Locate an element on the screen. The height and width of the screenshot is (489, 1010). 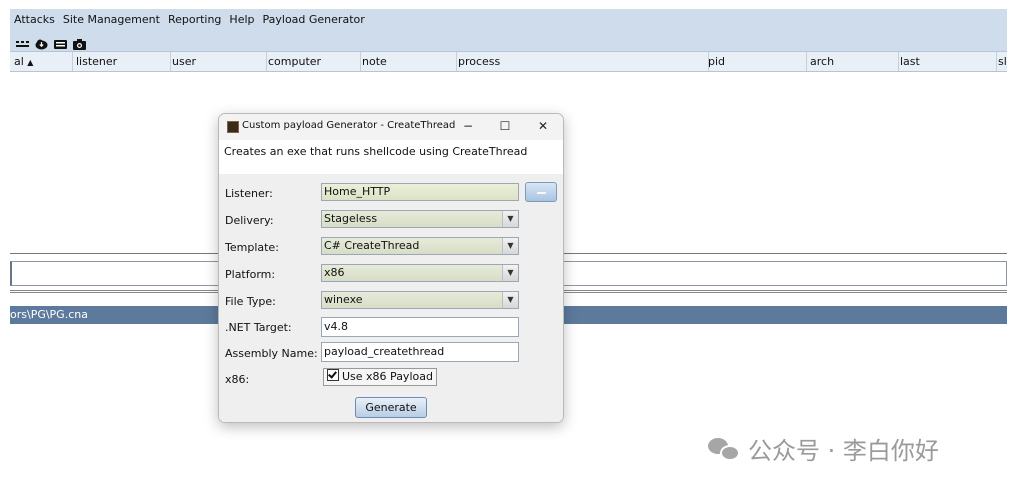
keyboard-icon is located at coordinates (60, 42).